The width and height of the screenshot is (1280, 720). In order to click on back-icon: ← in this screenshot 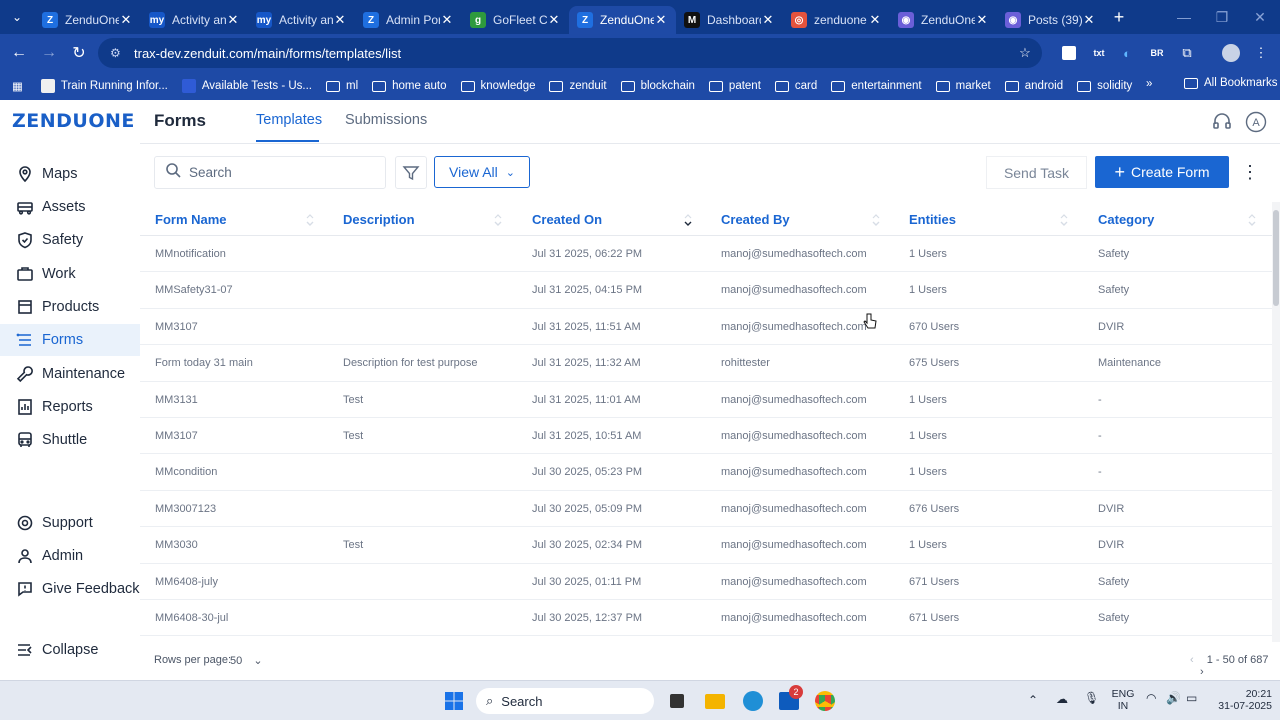, I will do `click(19, 53)`.